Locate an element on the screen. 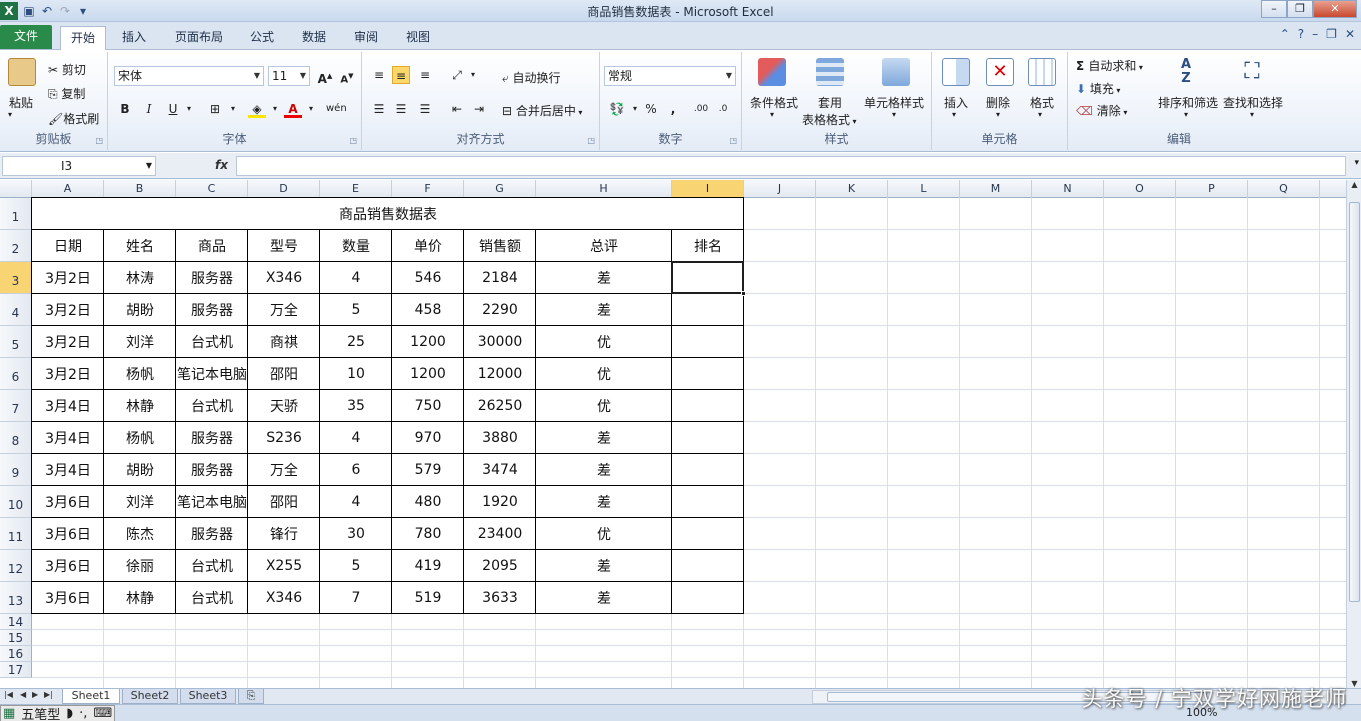 This screenshot has width=1361, height=721. font-name-combo: 宋体 ▼ is located at coordinates (189, 76).